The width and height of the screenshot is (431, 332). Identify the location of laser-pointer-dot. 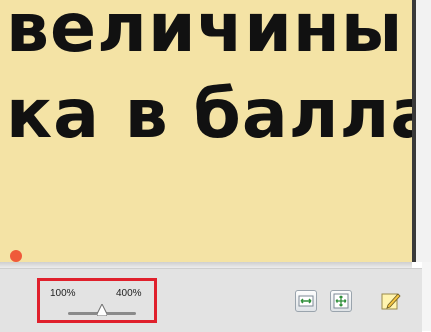
(16, 256).